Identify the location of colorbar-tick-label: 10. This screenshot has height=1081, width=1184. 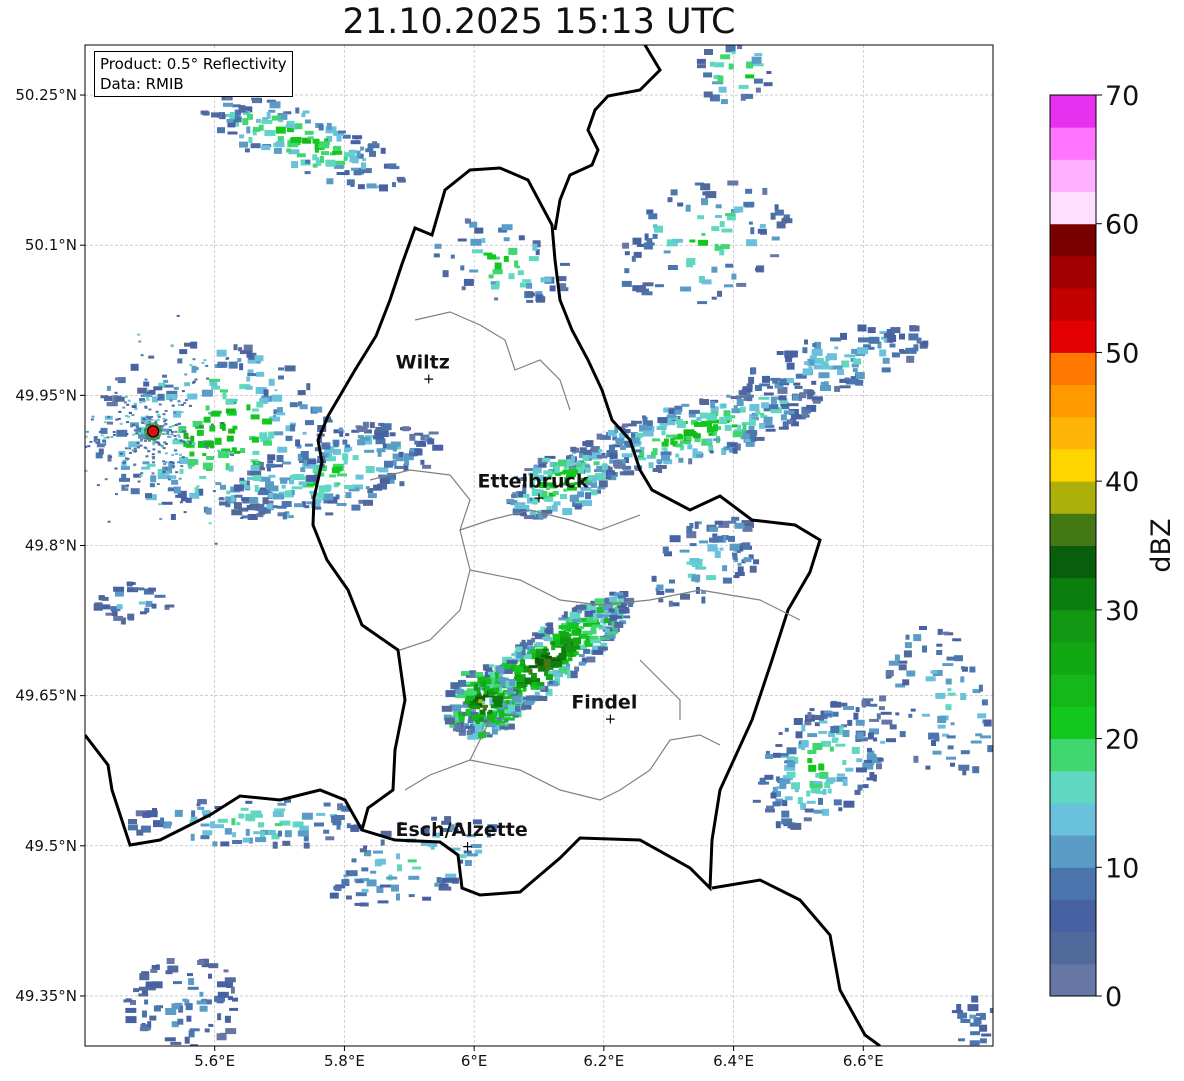
(1122, 868).